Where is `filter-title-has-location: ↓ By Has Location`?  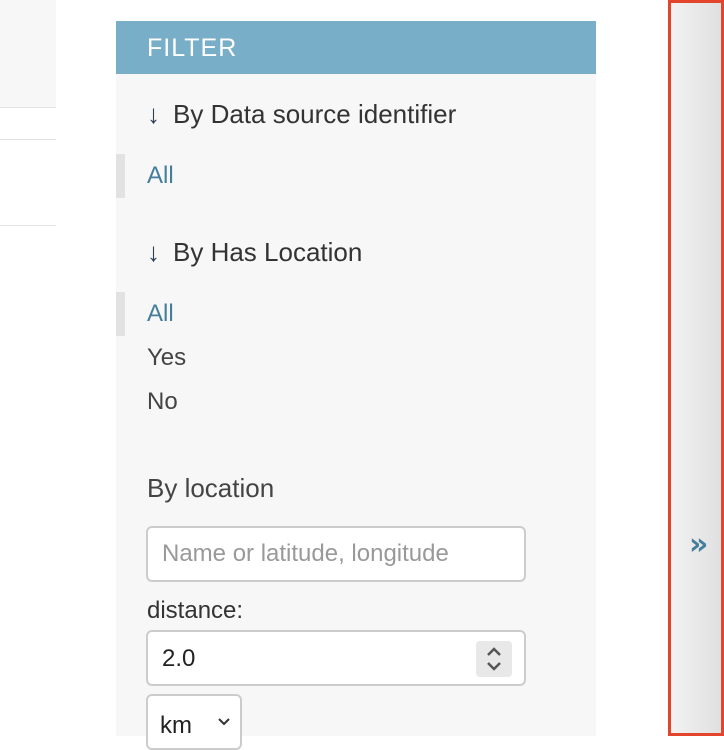 filter-title-has-location: ↓ By Has Location is located at coordinates (254, 252).